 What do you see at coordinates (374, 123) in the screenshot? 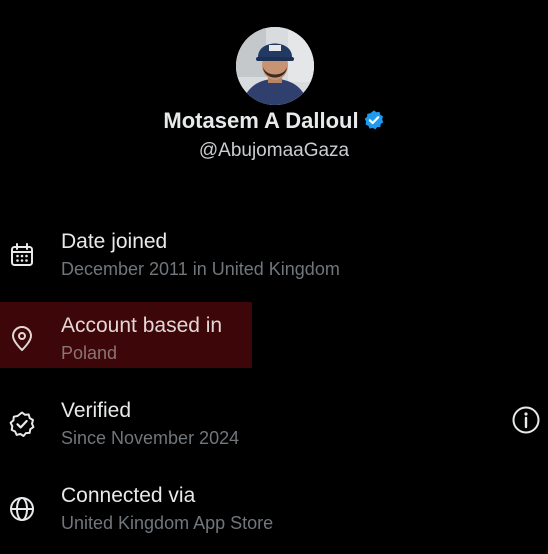
I see `verified-badge-icon` at bounding box center [374, 123].